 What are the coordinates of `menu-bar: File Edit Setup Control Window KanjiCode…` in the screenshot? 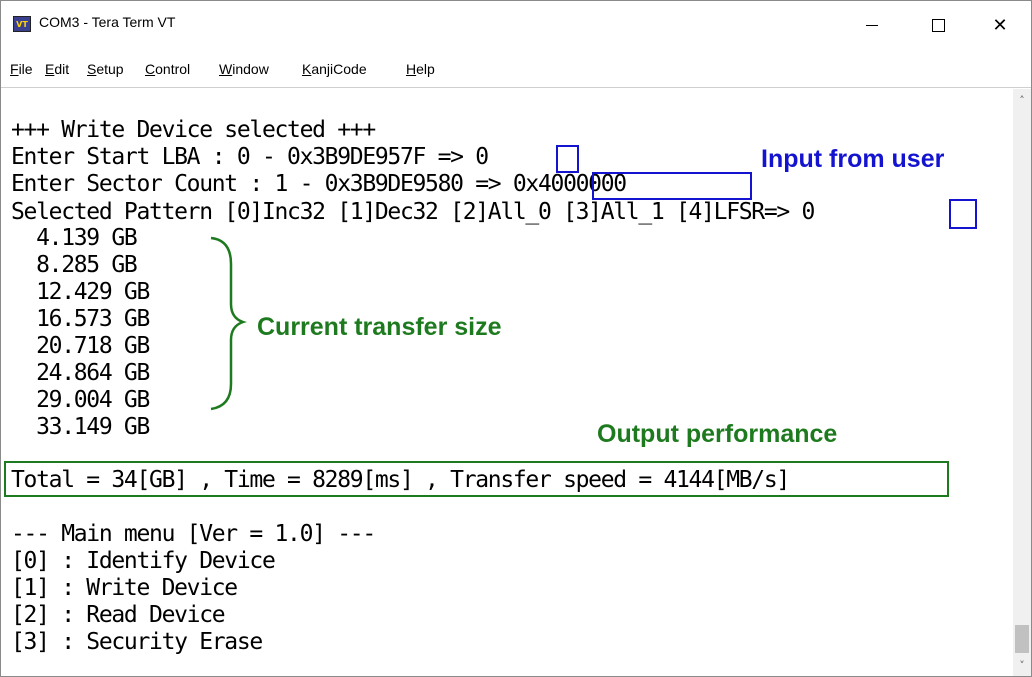 It's located at (516, 70).